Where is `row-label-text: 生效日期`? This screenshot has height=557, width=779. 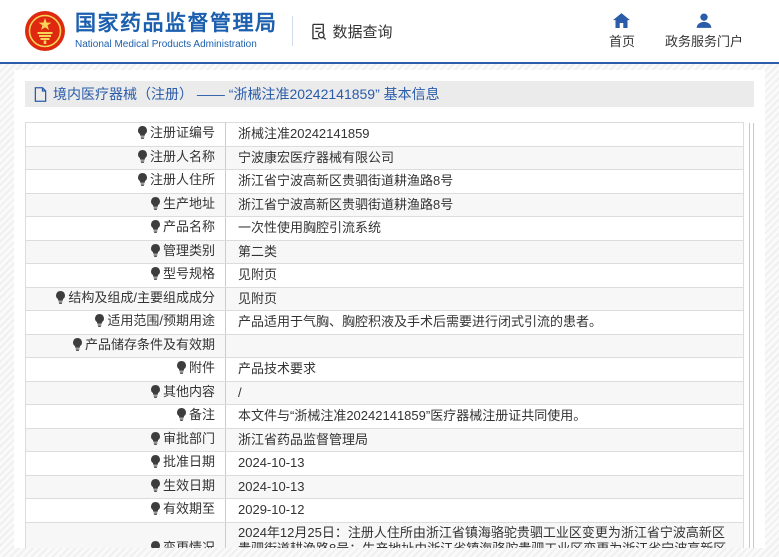
row-label-text: 生效日期 is located at coordinates (188, 485).